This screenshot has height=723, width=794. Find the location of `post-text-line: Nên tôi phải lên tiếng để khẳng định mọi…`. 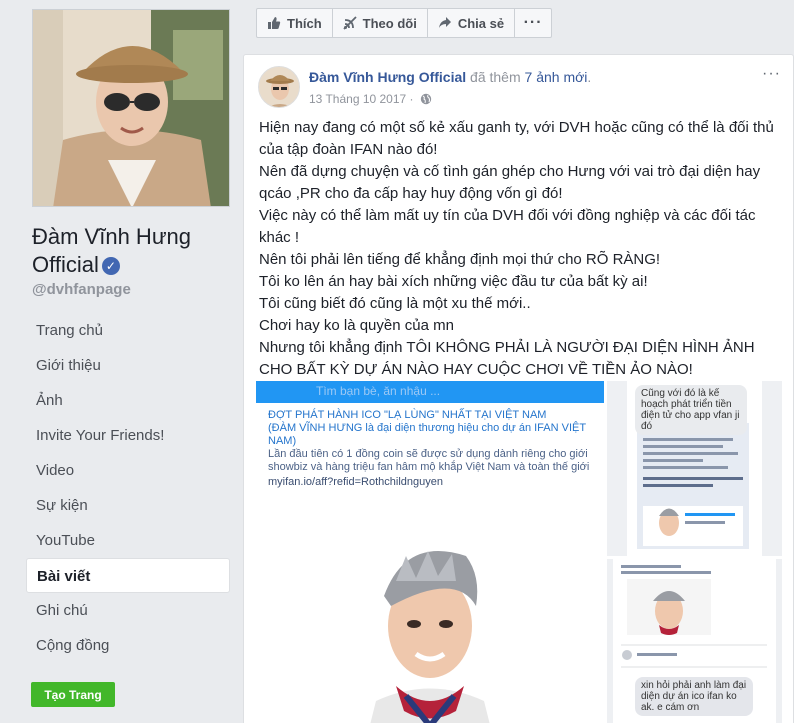

post-text-line: Nên tôi phải lên tiếng để khẳng định mọi… is located at coordinates (460, 259).